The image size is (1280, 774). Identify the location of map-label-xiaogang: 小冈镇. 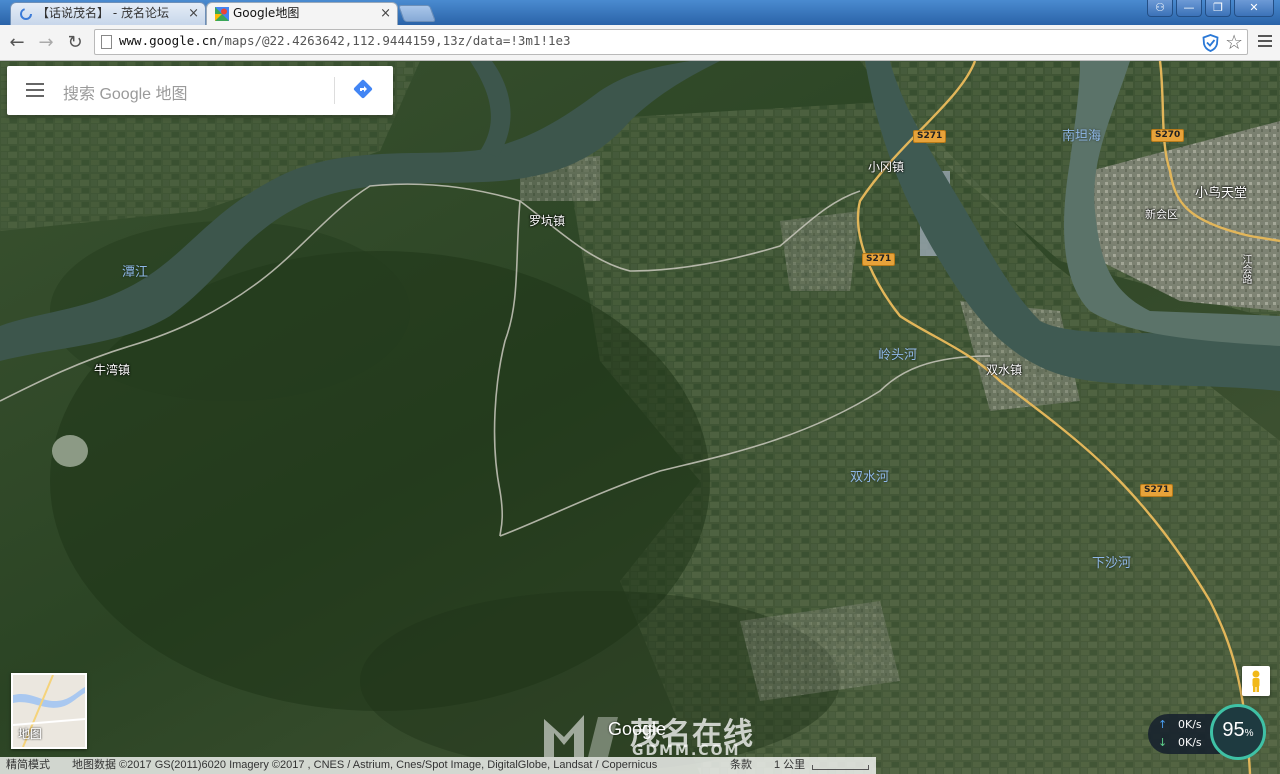
(886, 166).